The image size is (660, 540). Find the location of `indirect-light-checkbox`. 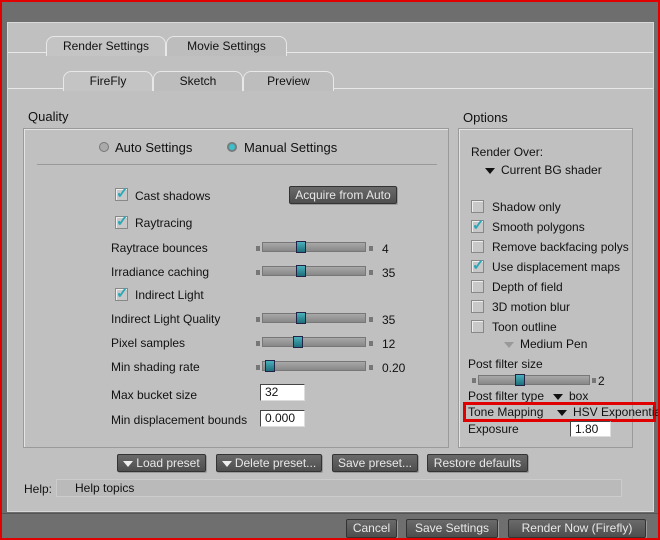

indirect-light-checkbox is located at coordinates (122, 293).